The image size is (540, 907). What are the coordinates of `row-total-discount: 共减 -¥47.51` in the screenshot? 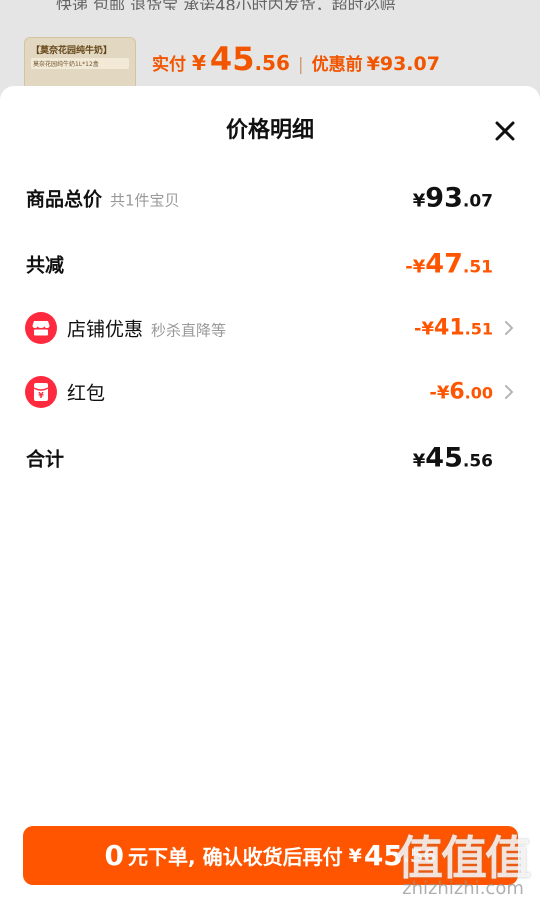 It's located at (270, 264).